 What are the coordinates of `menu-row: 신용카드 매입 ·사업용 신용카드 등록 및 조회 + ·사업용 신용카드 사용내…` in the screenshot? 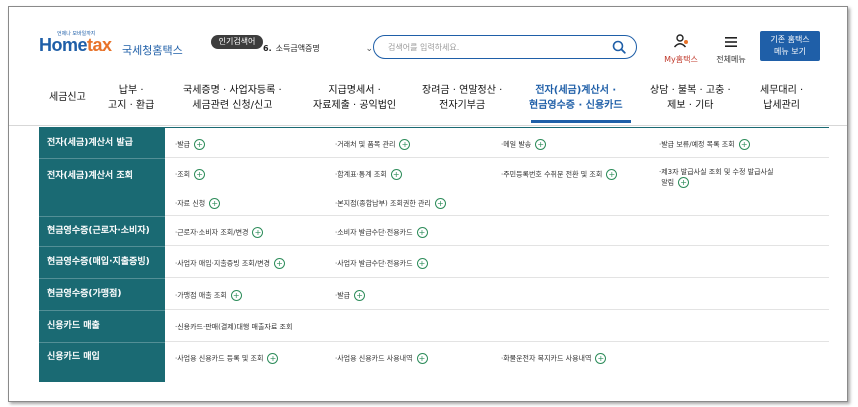 It's located at (434, 357).